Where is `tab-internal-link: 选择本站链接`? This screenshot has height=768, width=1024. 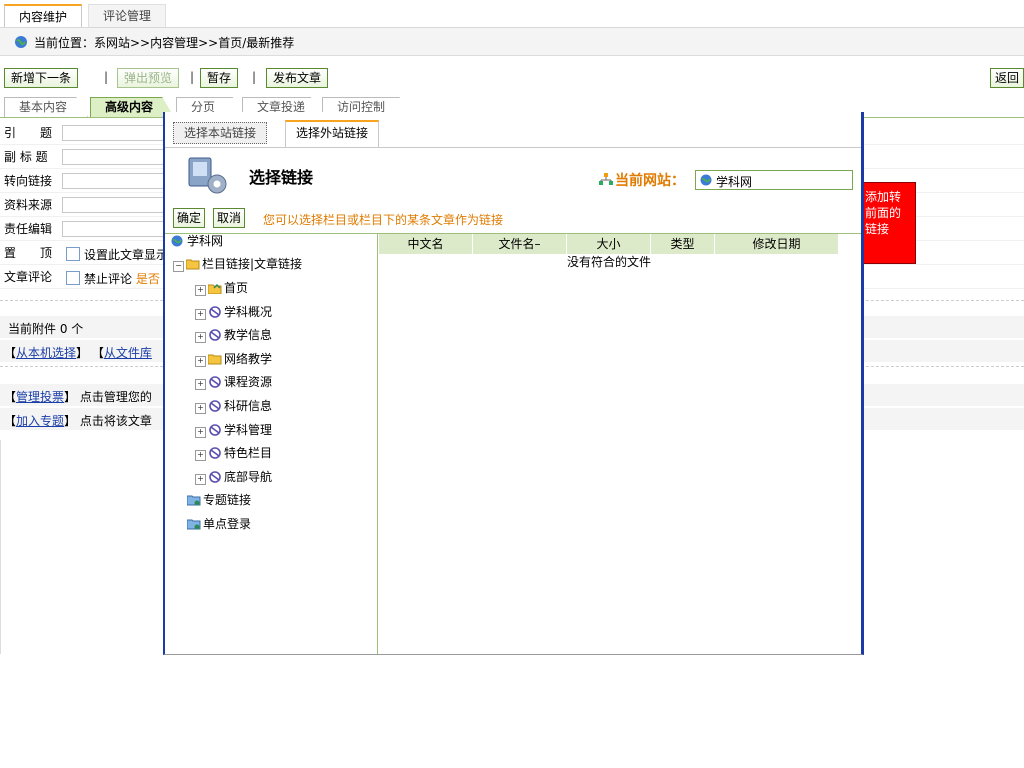
tab-internal-link: 选择本站链接 is located at coordinates (220, 133).